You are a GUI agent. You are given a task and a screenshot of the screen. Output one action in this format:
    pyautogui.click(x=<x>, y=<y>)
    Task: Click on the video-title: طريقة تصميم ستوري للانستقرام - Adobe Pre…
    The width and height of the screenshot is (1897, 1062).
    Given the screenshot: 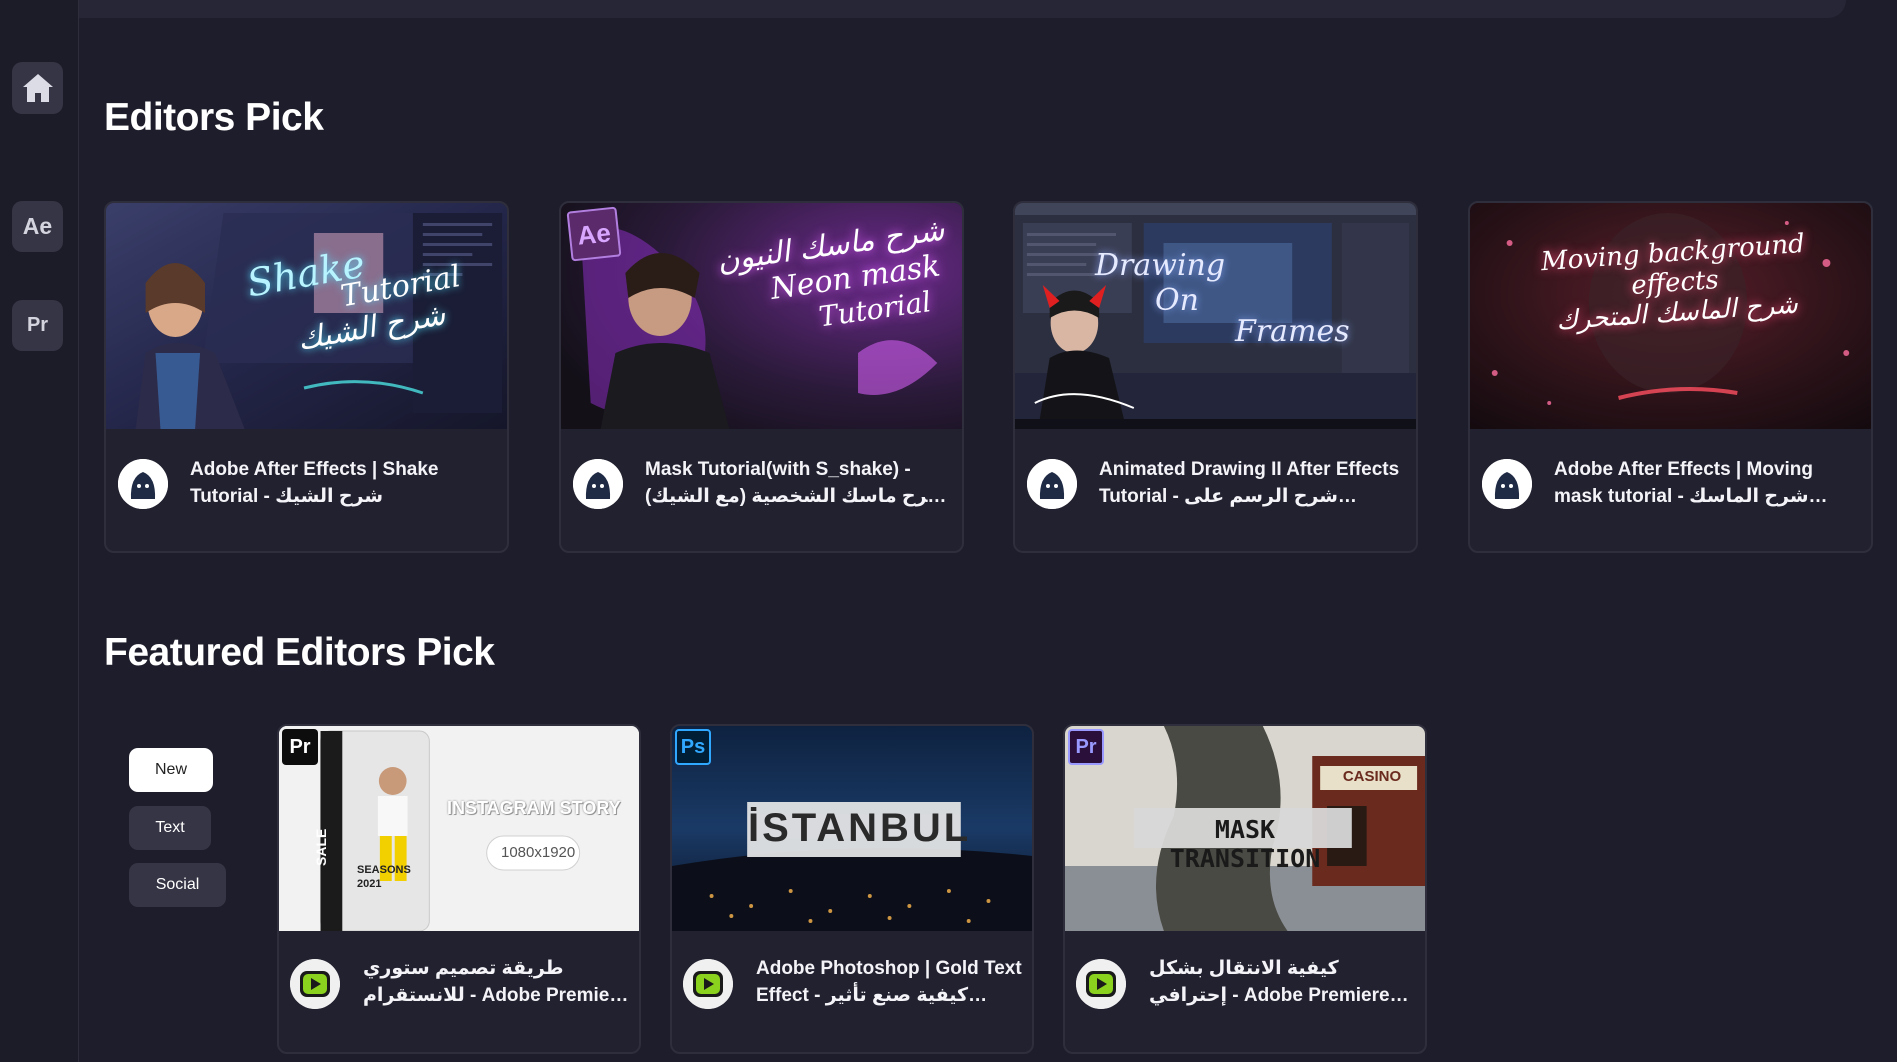 What is the action you would take?
    pyautogui.click(x=495, y=982)
    